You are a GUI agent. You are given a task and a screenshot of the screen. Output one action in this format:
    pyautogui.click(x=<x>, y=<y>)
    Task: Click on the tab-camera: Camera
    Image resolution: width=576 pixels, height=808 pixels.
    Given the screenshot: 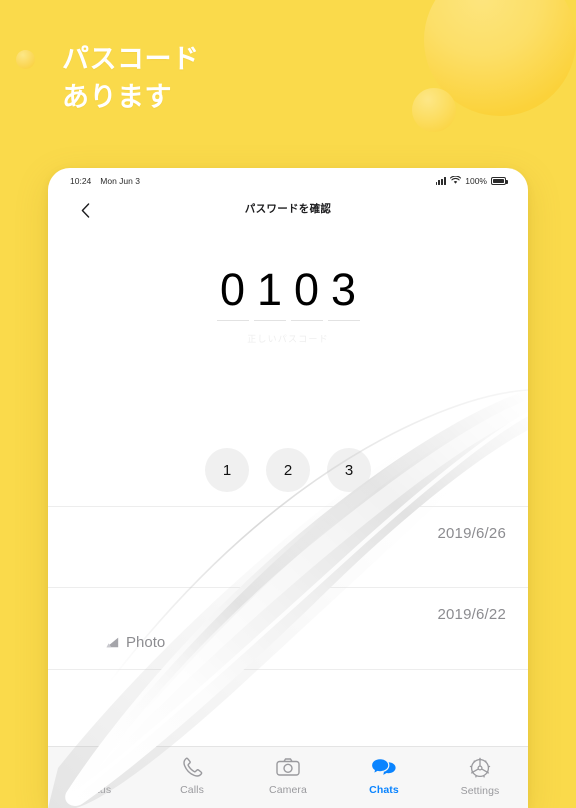 What is the action you would take?
    pyautogui.click(x=288, y=775)
    